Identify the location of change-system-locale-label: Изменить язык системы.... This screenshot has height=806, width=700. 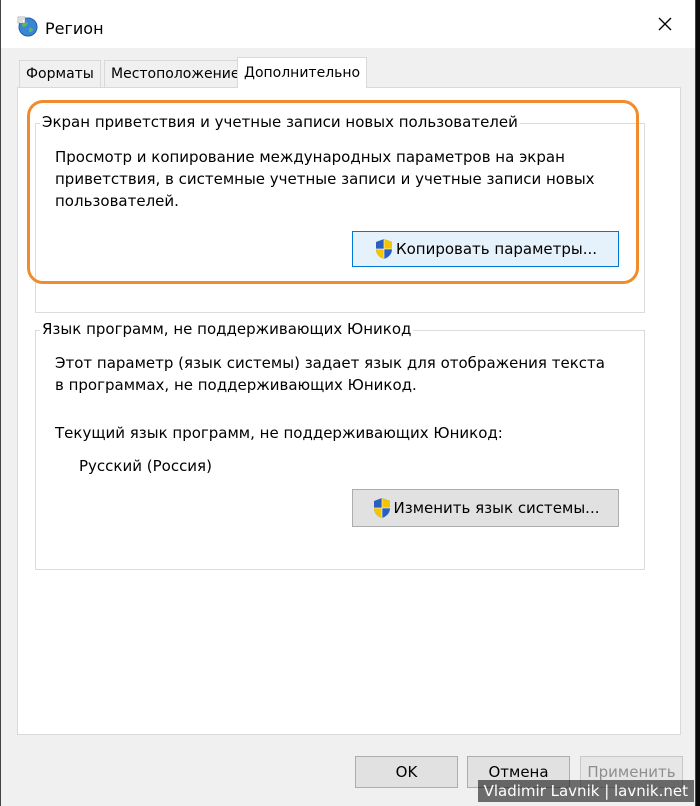
(496, 508).